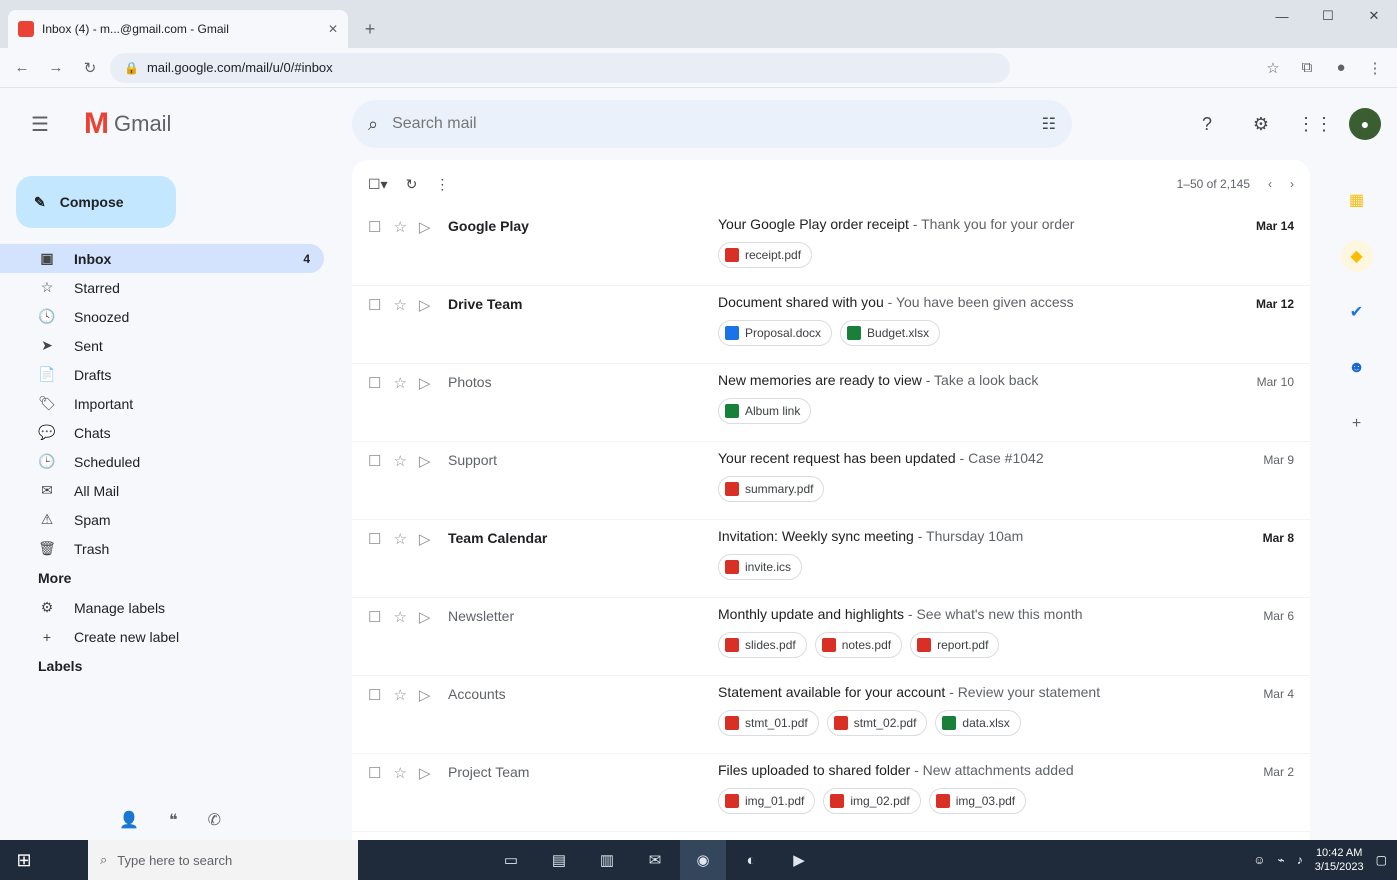 This screenshot has height=880, width=1397. Describe the element at coordinates (559, 860) in the screenshot. I see `file-explorer-icon: ▤` at that location.